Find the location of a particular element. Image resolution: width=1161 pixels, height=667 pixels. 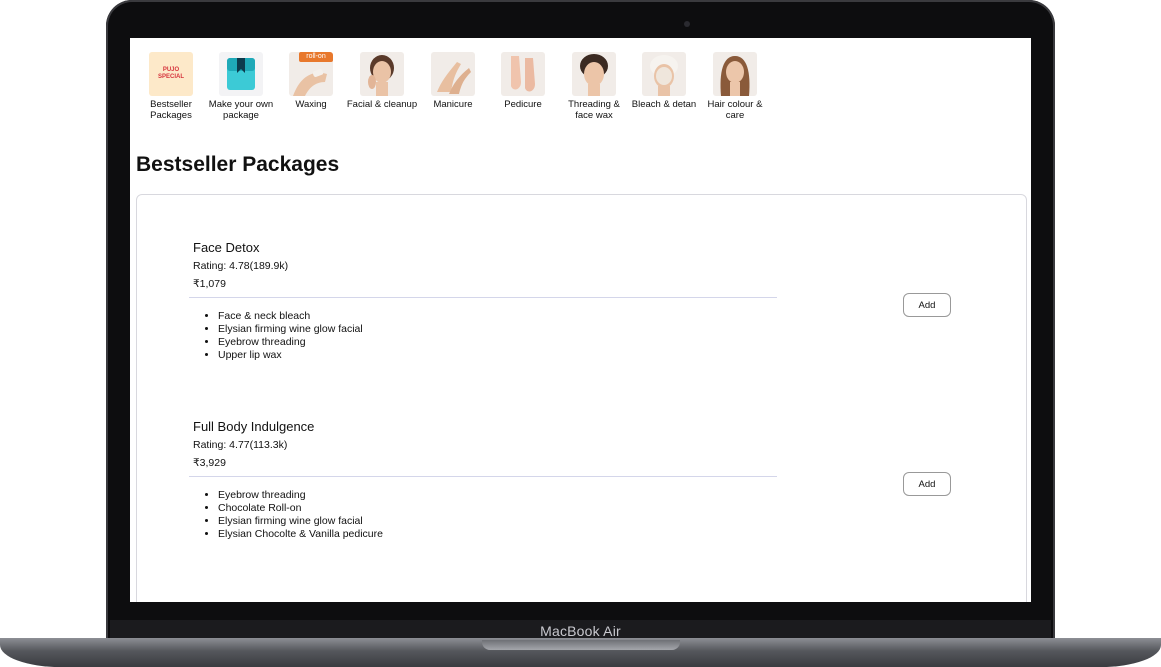

category-threading-face-wax: Threading & face wax is located at coordinates (594, 86).